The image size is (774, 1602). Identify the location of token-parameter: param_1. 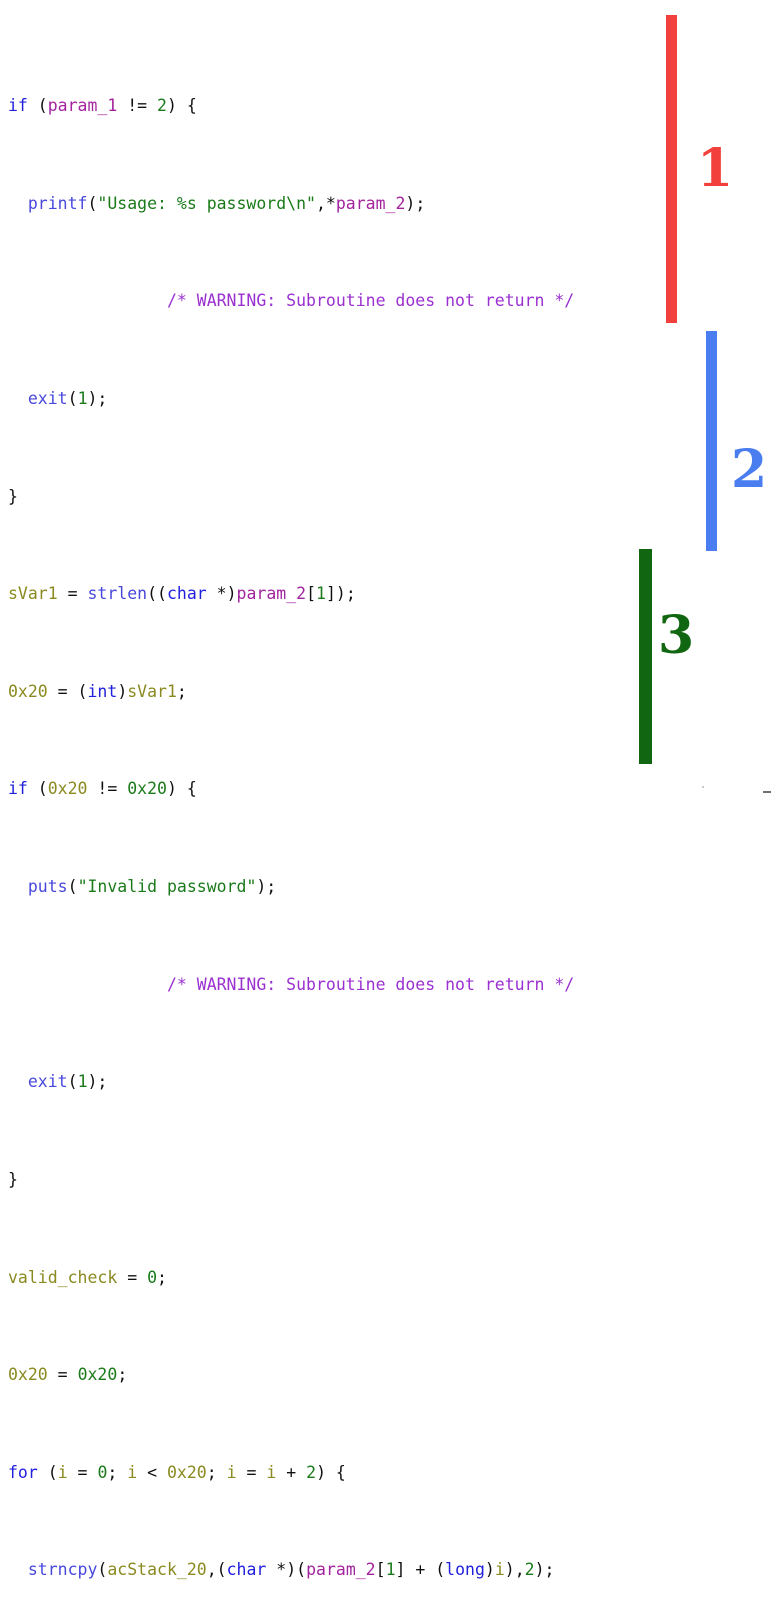
(82, 106).